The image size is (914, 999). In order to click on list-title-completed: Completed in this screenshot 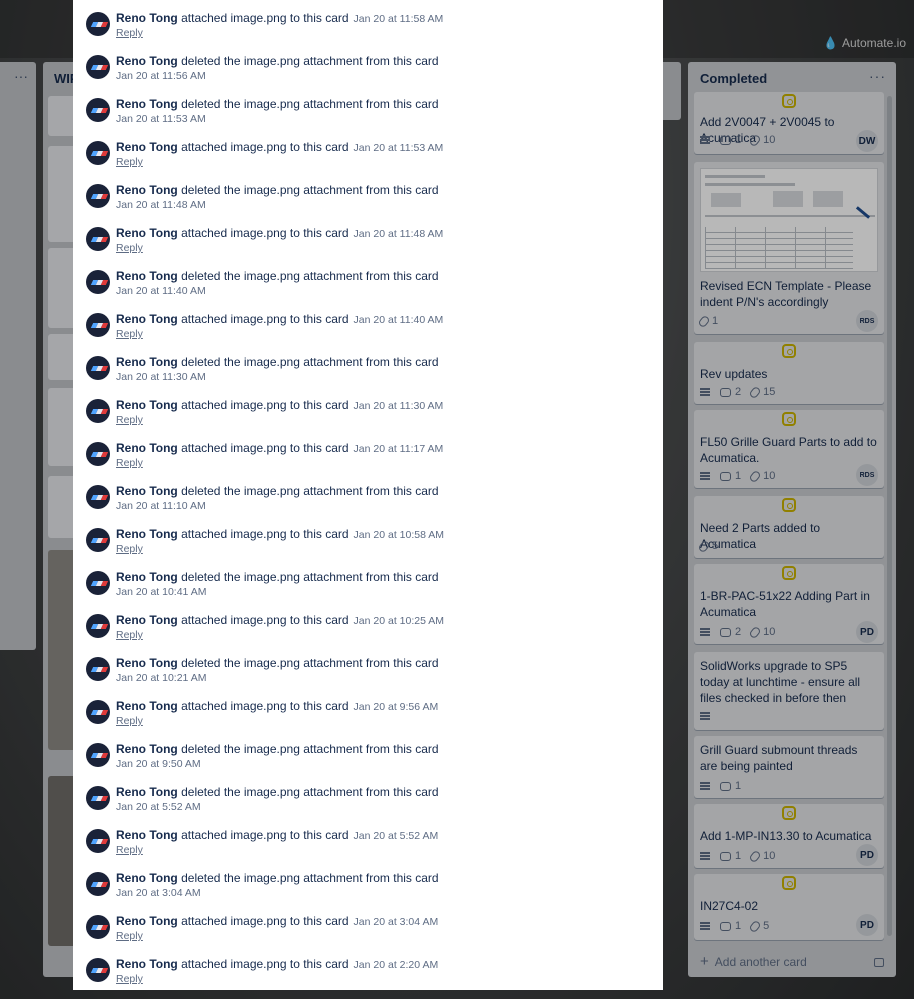, I will do `click(733, 78)`.